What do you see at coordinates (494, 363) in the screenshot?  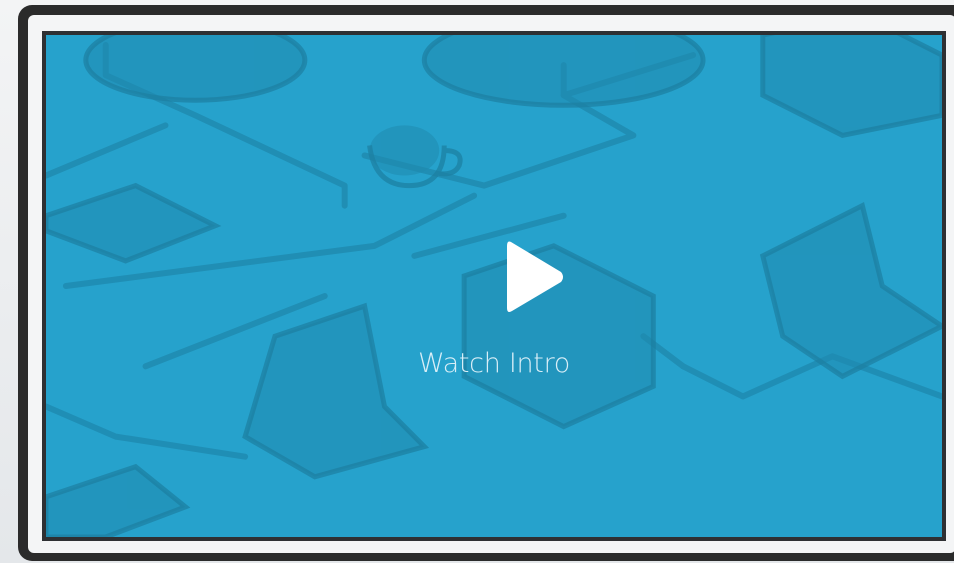 I see `watch-intro-label: Watch Intro` at bounding box center [494, 363].